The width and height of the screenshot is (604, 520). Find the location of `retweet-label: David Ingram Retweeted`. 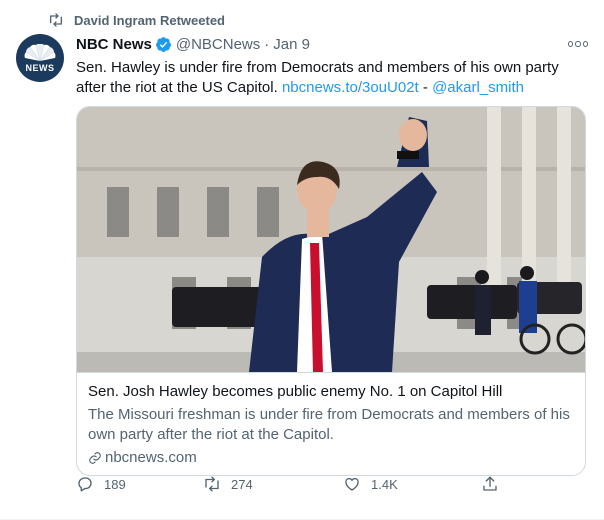

retweet-label: David Ingram Retweeted is located at coordinates (149, 20).